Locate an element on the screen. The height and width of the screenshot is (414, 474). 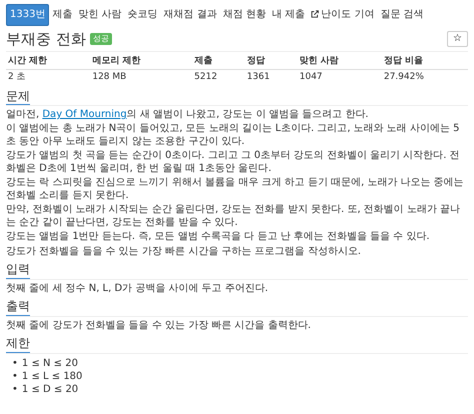
nav-tab: 질문 검색 is located at coordinates (402, 15).